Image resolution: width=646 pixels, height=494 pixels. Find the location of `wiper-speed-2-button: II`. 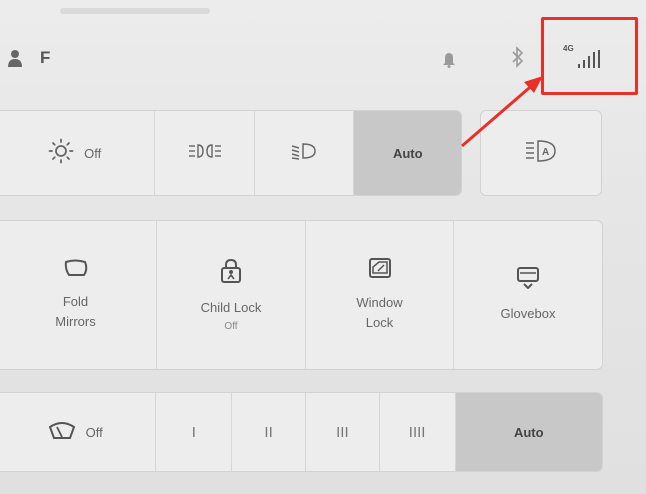

wiper-speed-2-button: II is located at coordinates (269, 432).